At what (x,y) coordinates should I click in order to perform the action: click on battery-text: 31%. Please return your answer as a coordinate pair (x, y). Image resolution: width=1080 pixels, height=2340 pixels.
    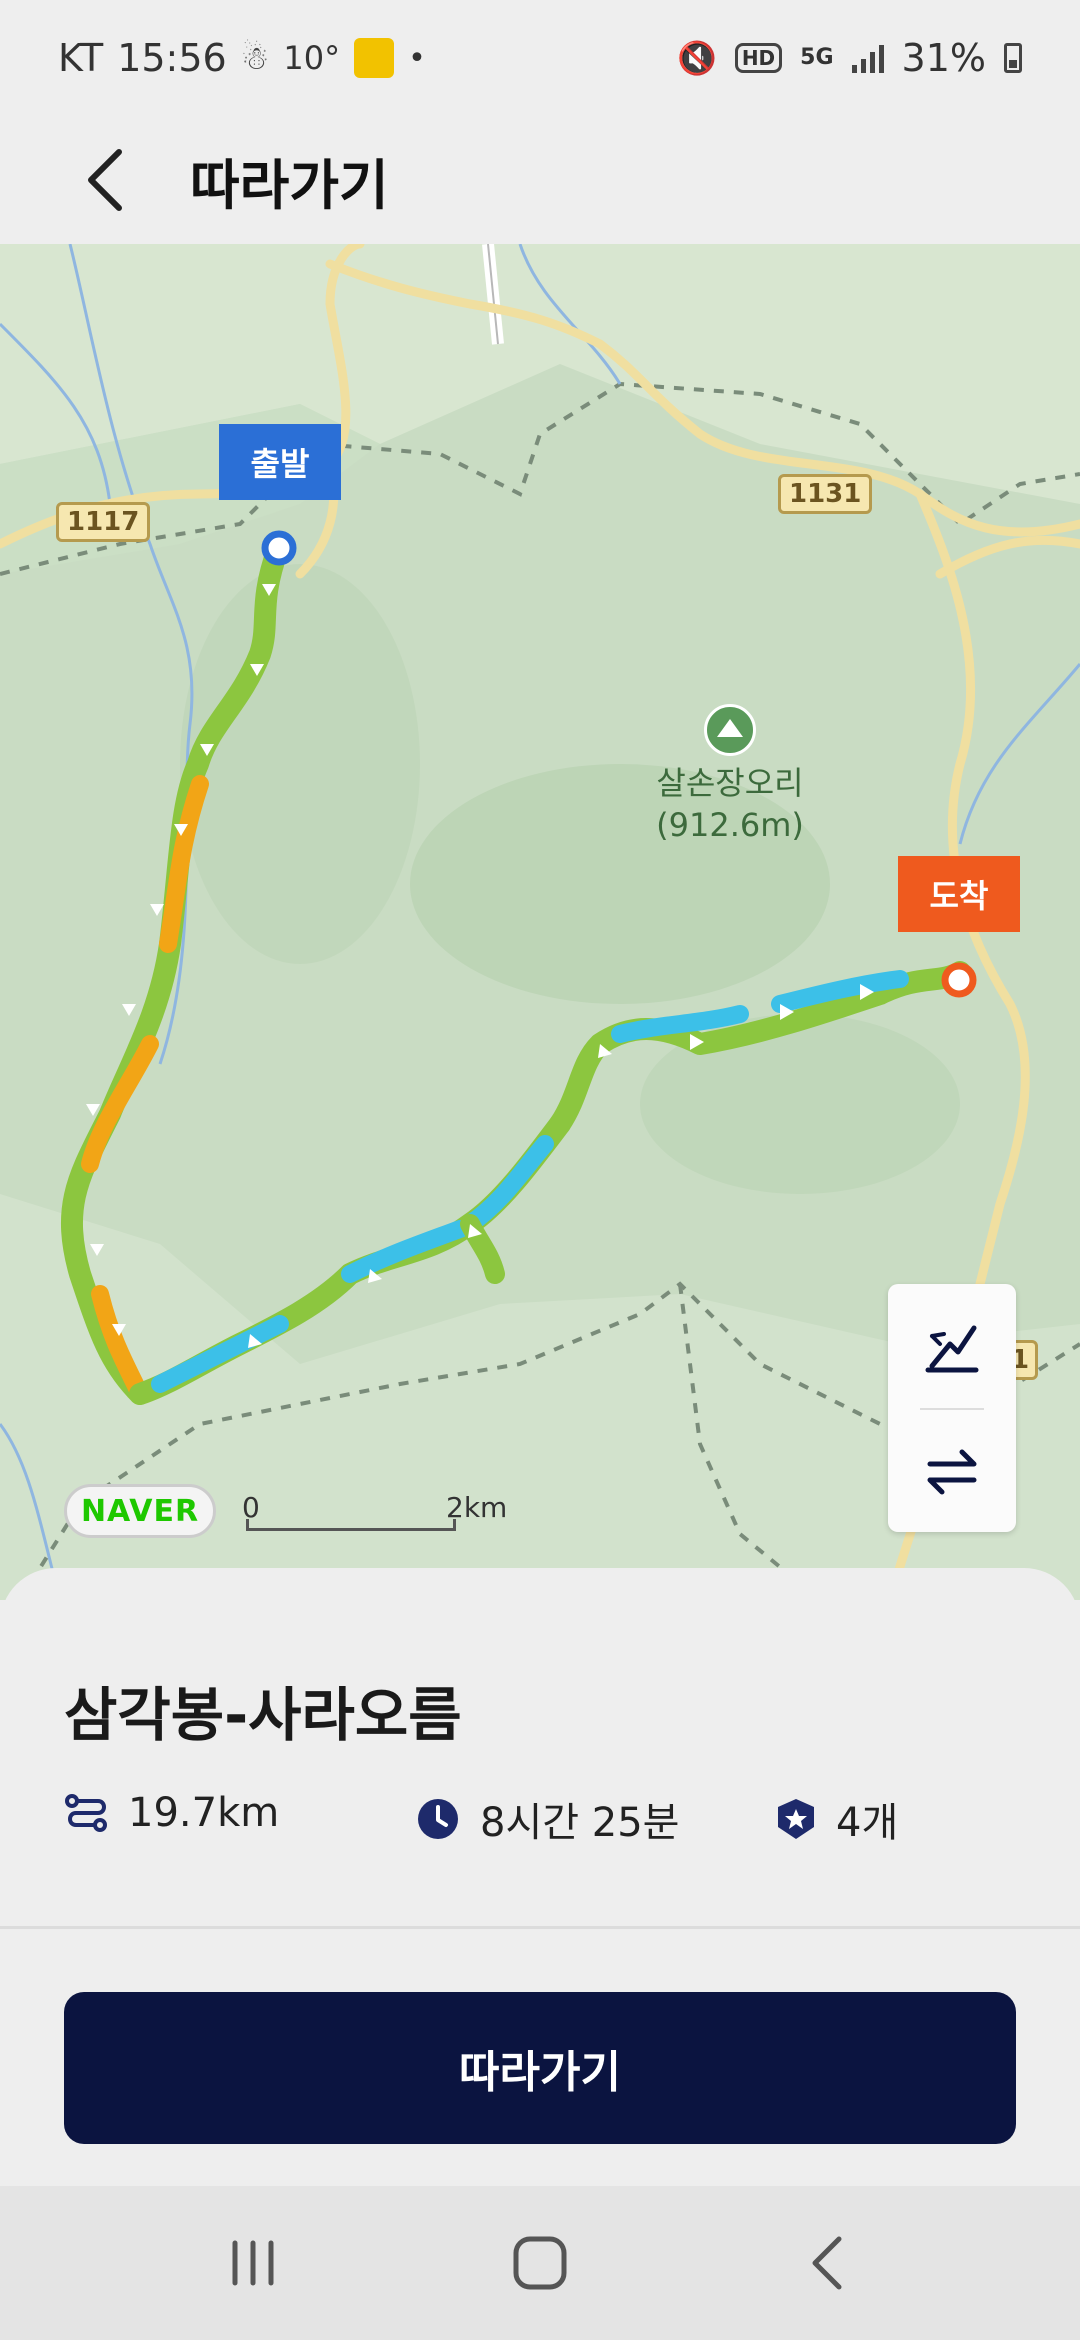
    Looking at the image, I should click on (943, 58).